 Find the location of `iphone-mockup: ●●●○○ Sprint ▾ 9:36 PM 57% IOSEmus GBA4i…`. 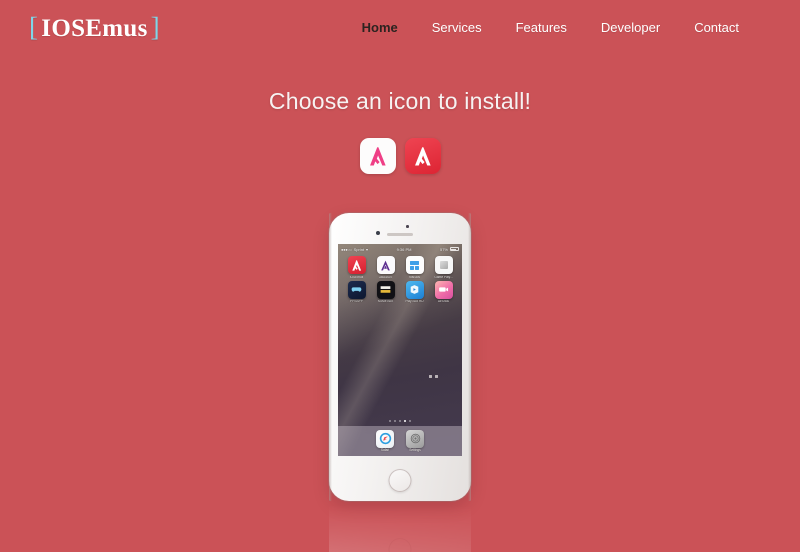

iphone-mockup: ●●●○○ Sprint ▾ 9:36 PM 57% IOSEmus GBA4i… is located at coordinates (400, 357).